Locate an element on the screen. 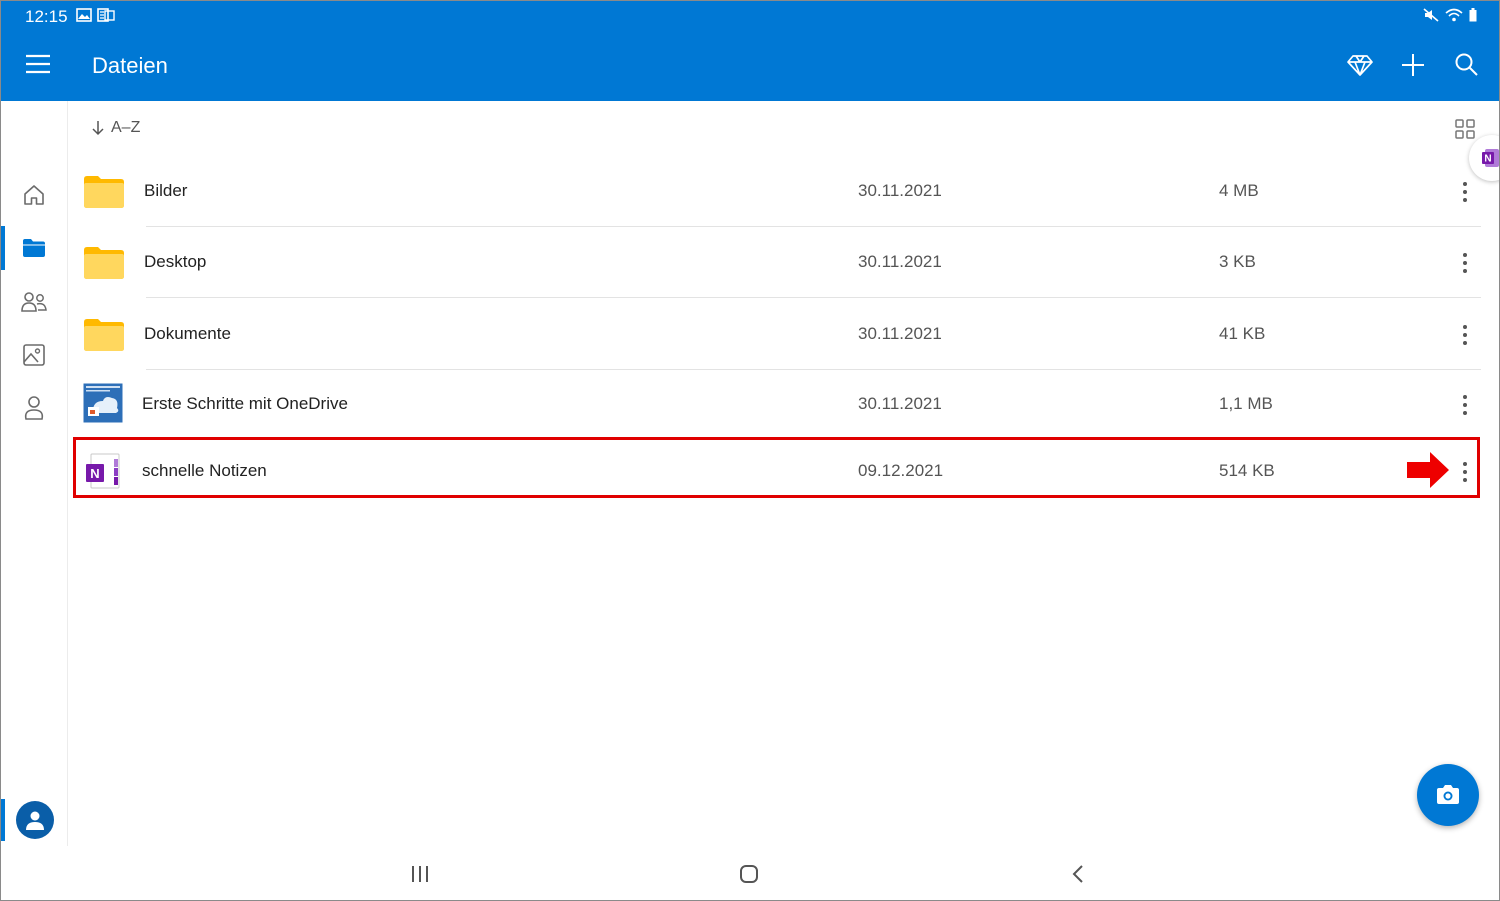 This screenshot has width=1500, height=901. person-icon is located at coordinates (34, 408).